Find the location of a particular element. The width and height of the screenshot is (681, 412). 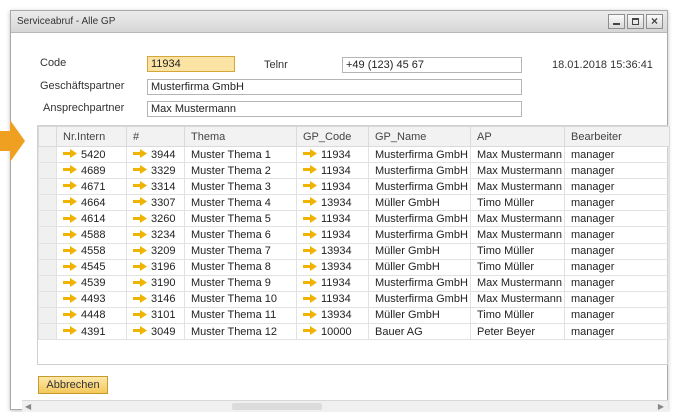

column-header: # is located at coordinates (155, 136).